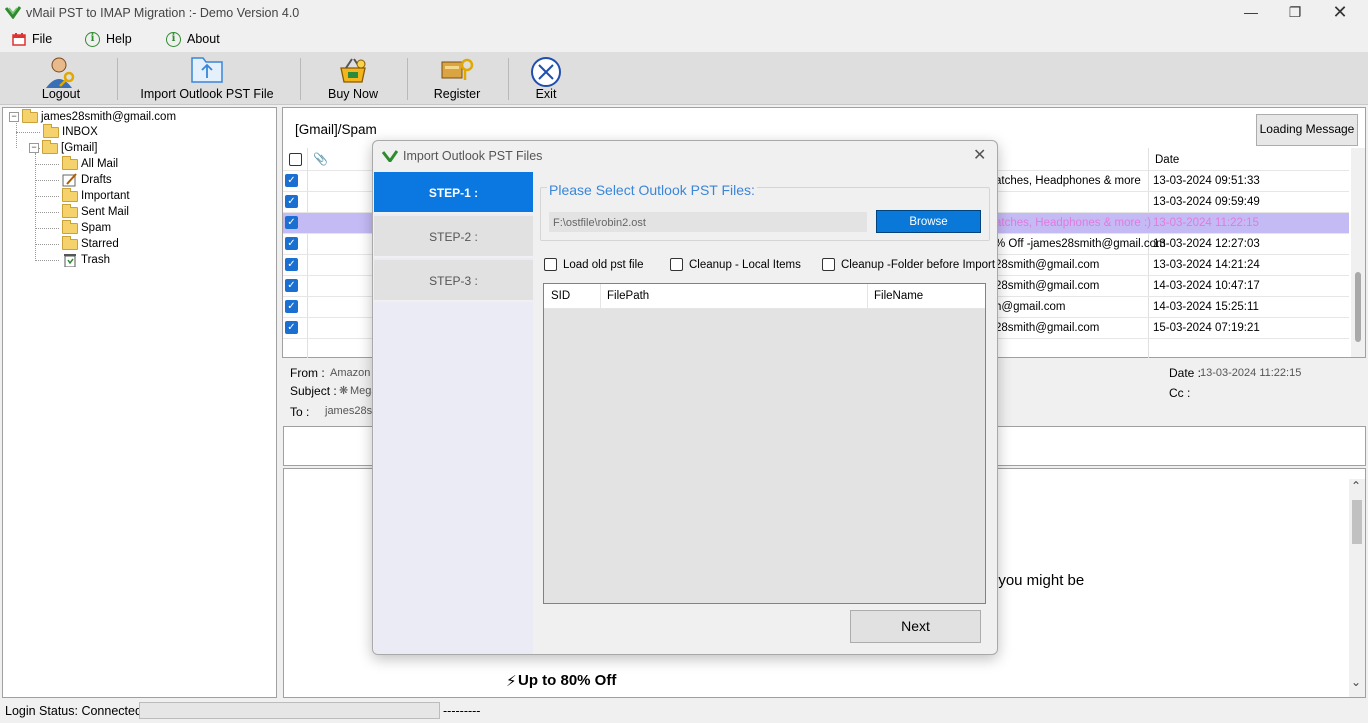 This screenshot has height=723, width=1368. Describe the element at coordinates (1167, 160) in the screenshot. I see `date-column-header: Date` at that location.